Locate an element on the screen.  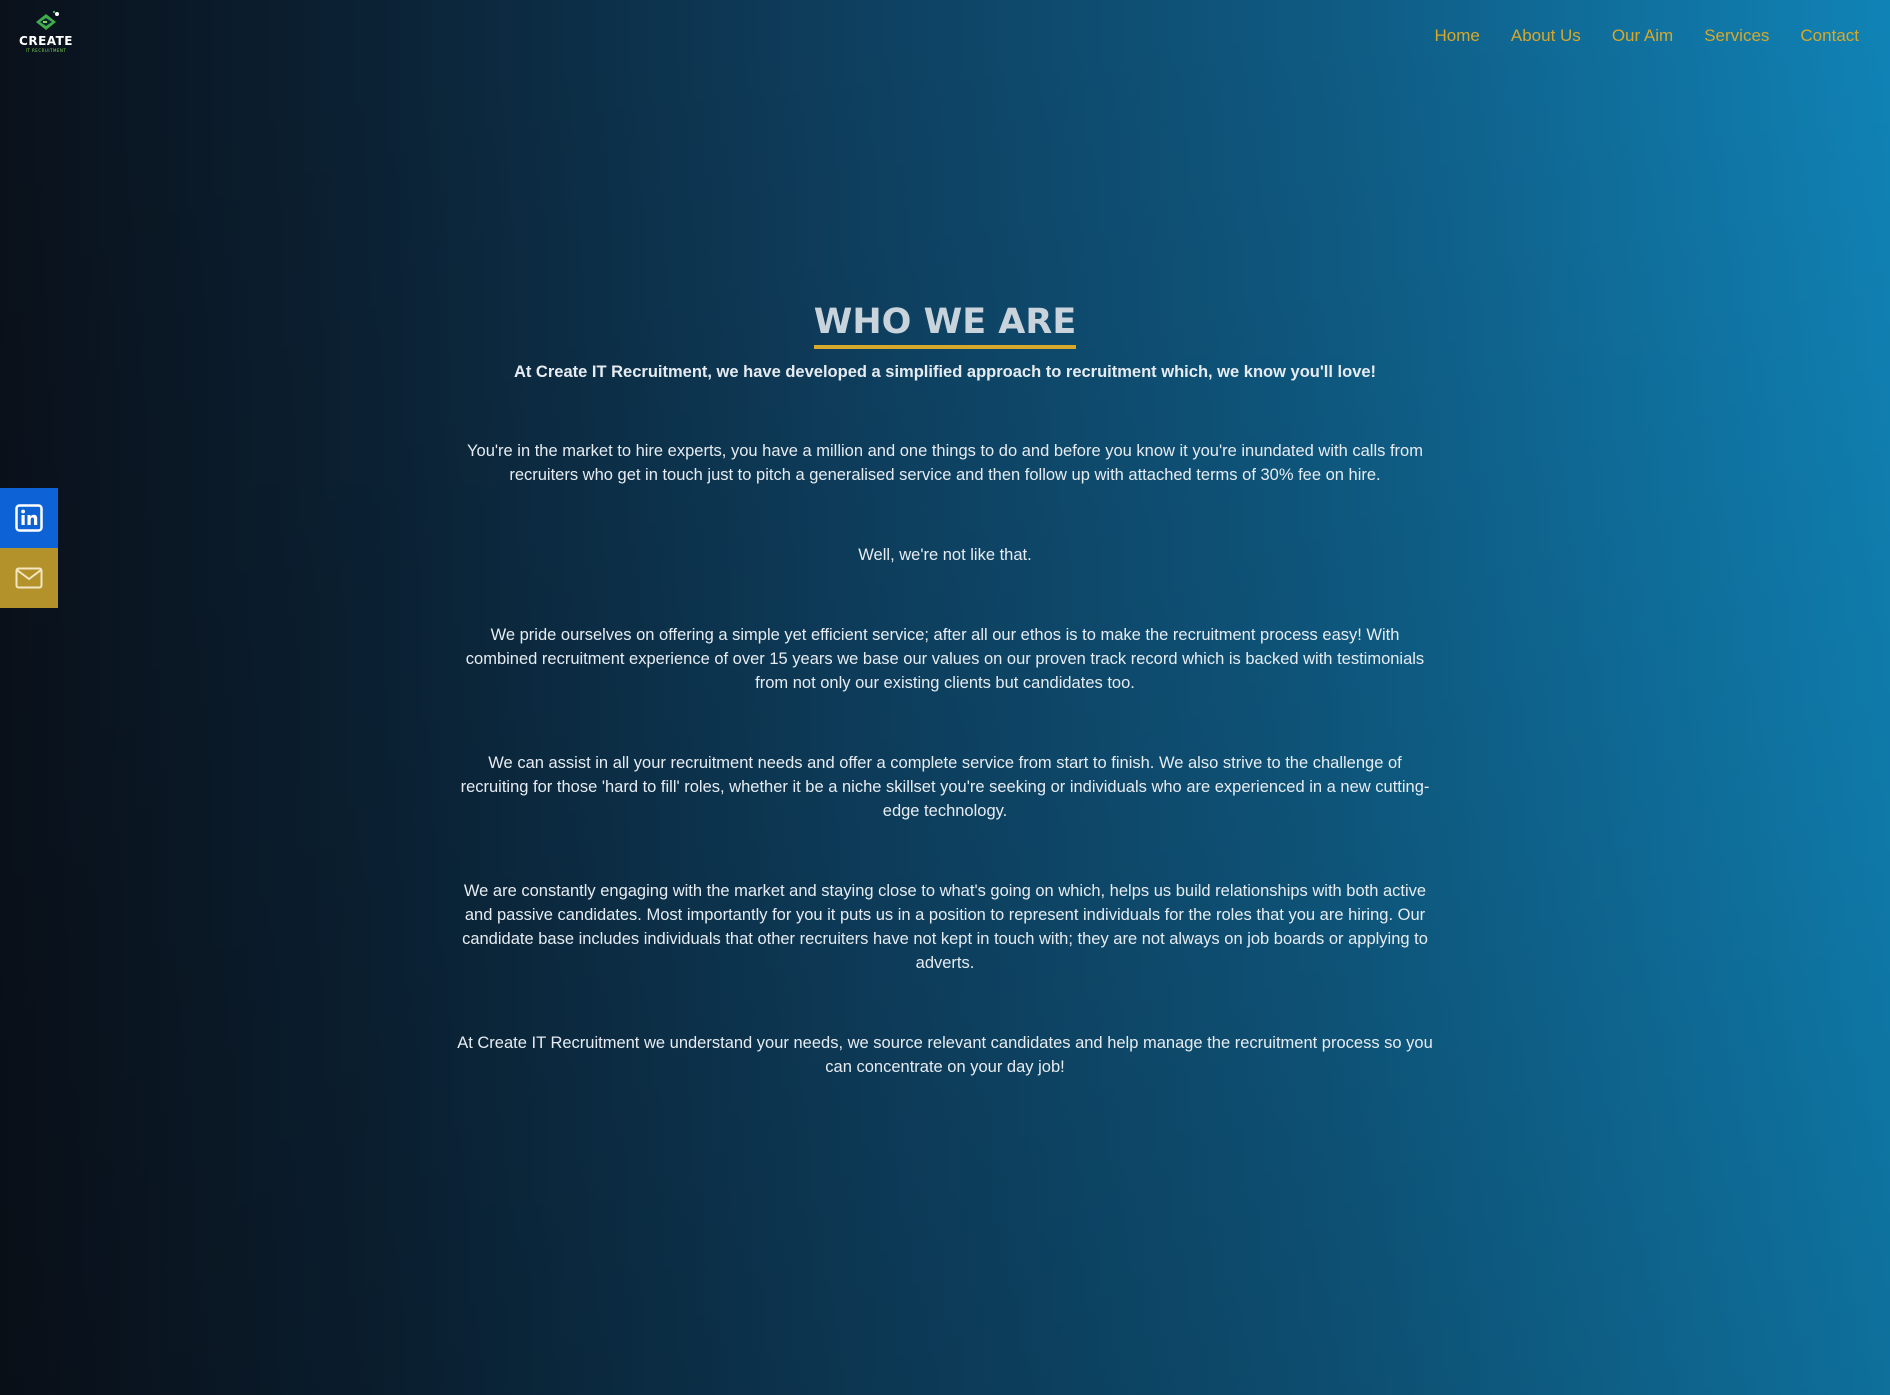
nav-about-us: About Us is located at coordinates (1546, 36).